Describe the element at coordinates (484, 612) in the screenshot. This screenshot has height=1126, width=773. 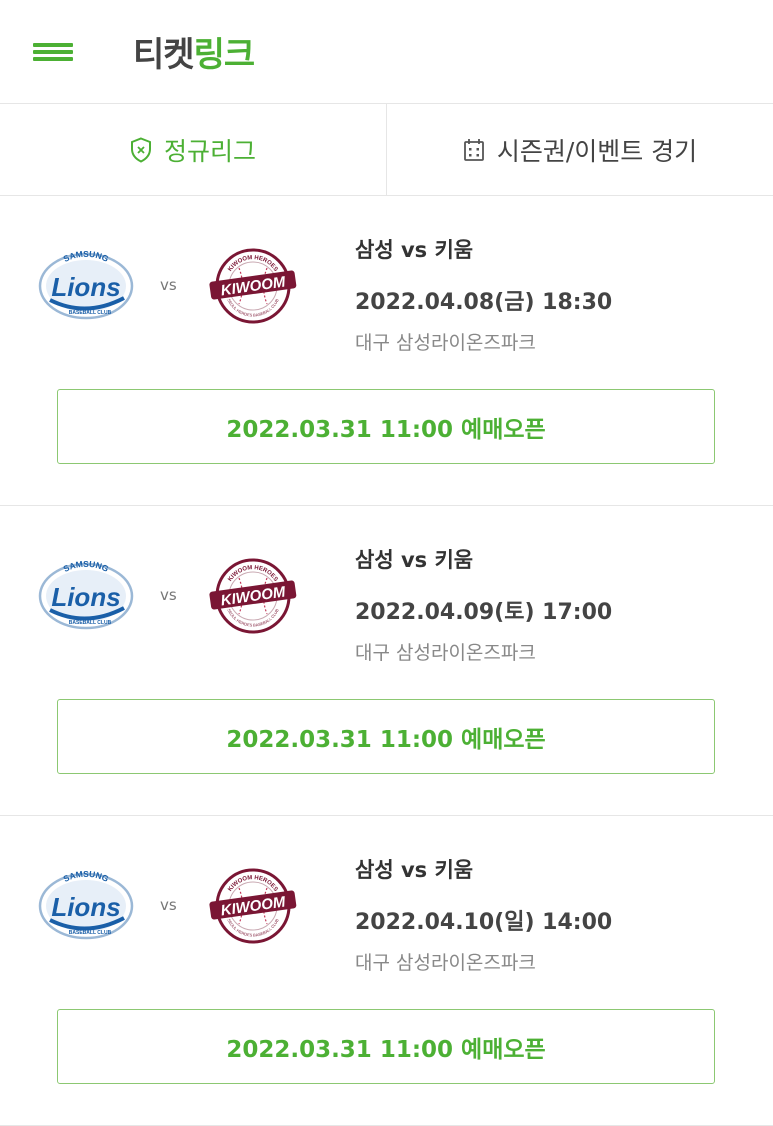
I see `game-datetime: 2022.04.09(토) 17:00` at that location.